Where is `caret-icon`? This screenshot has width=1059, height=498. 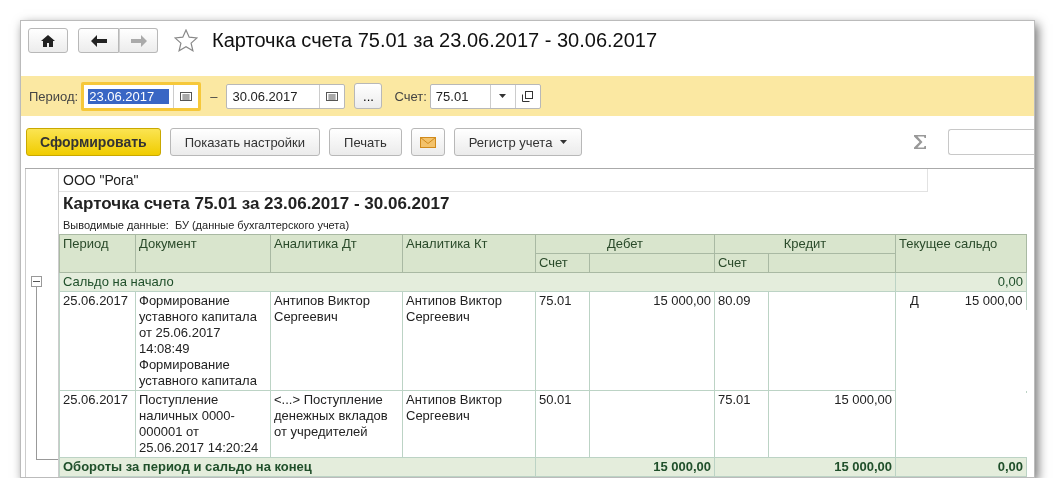
caret-icon is located at coordinates (564, 142).